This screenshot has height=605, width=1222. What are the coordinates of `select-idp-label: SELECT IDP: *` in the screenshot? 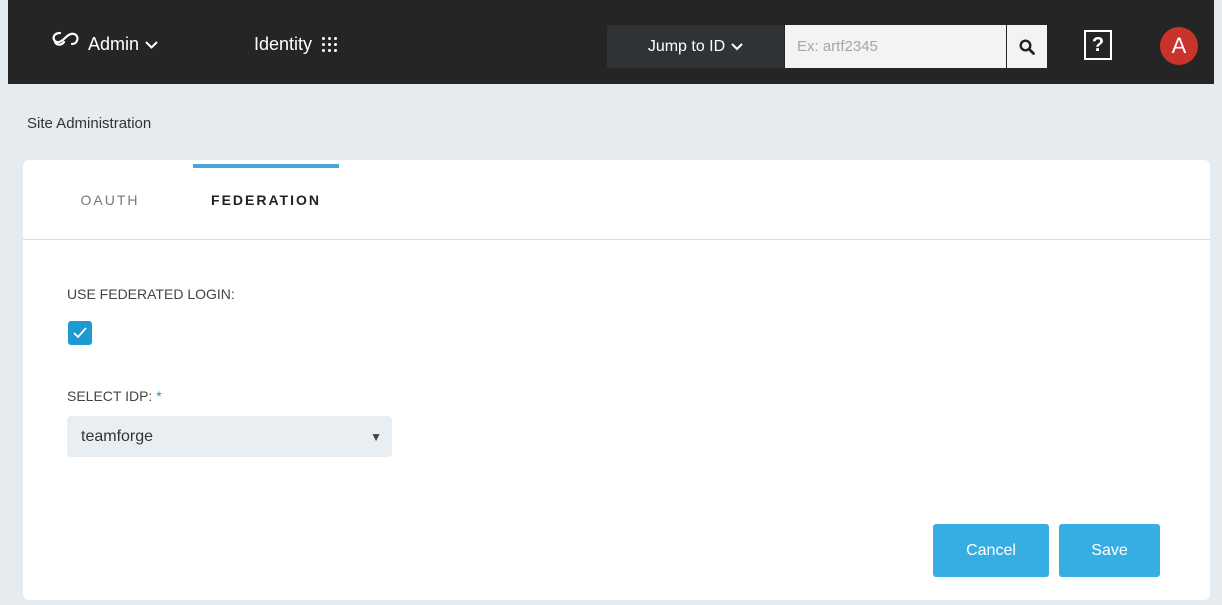 It's located at (114, 396).